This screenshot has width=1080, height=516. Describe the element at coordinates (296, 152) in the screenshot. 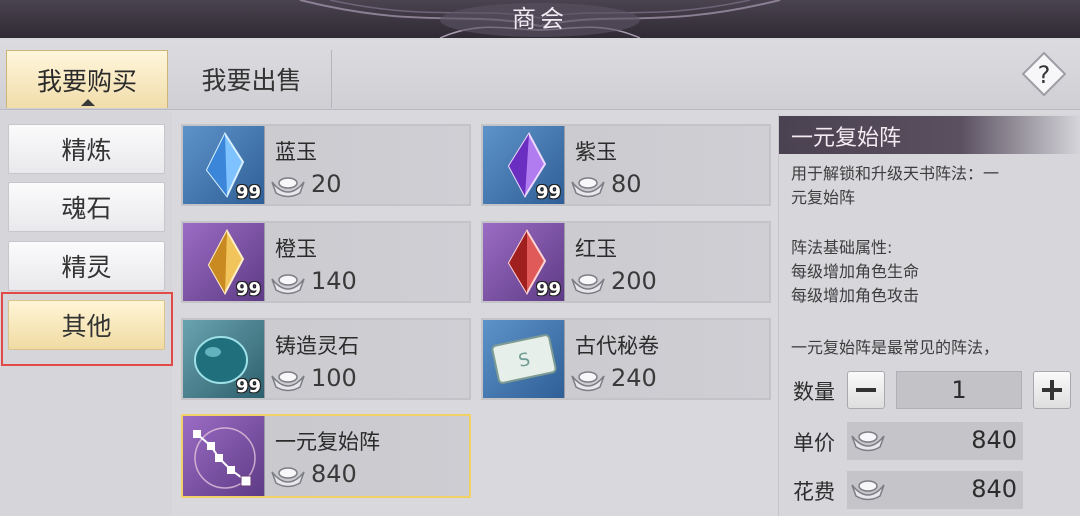

I see `item-name: 蓝玉` at that location.